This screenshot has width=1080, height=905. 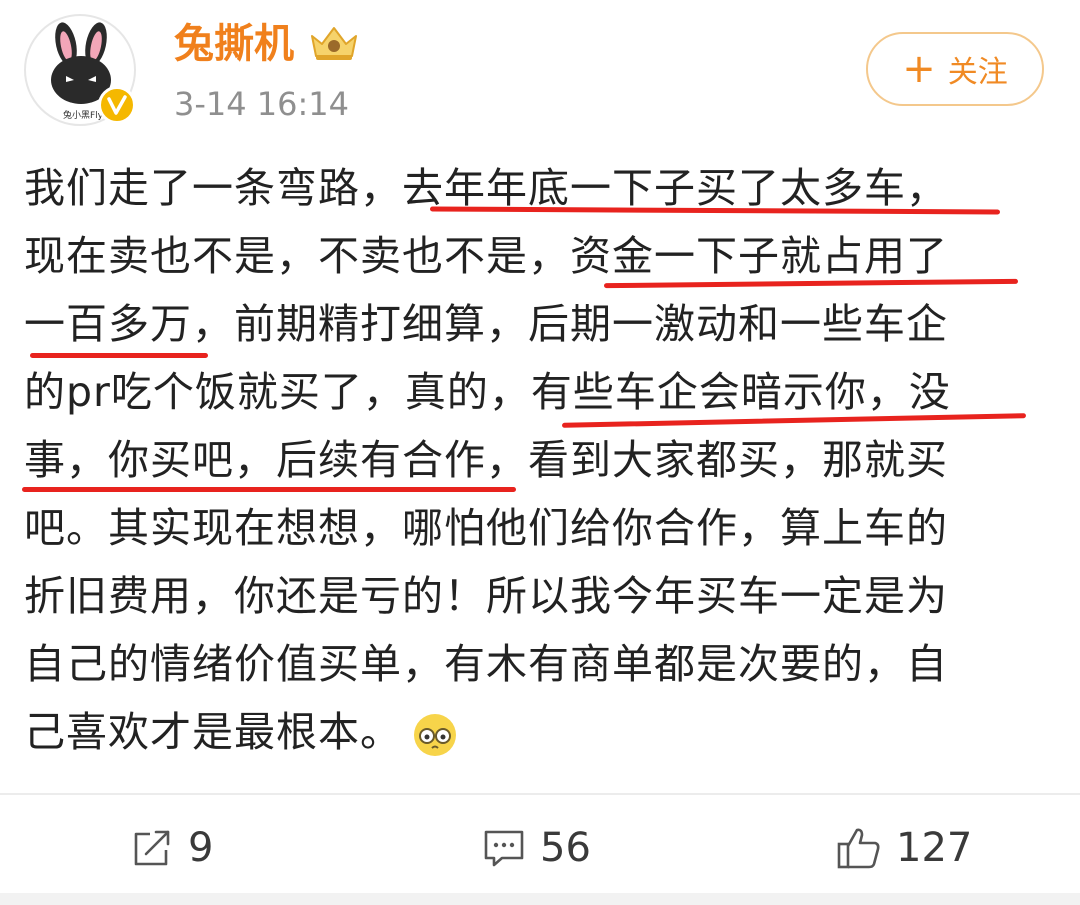 I want to click on verified-badge-icon, so click(x=117, y=105).